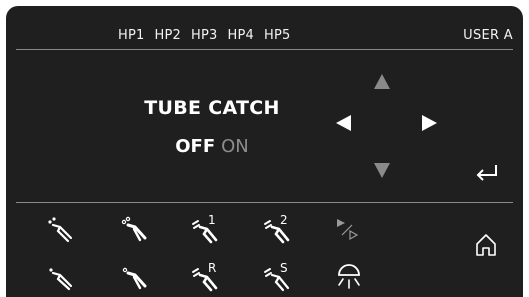 This screenshot has height=297, width=529. I want to click on setting-title: TUBE CATCH, so click(212, 108).